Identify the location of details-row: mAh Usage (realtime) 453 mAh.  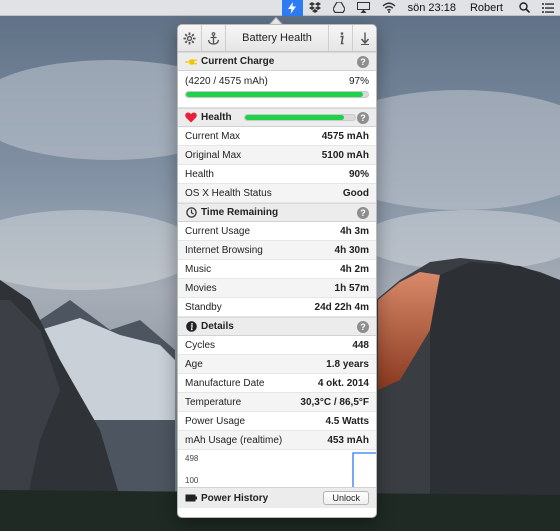
(277, 440).